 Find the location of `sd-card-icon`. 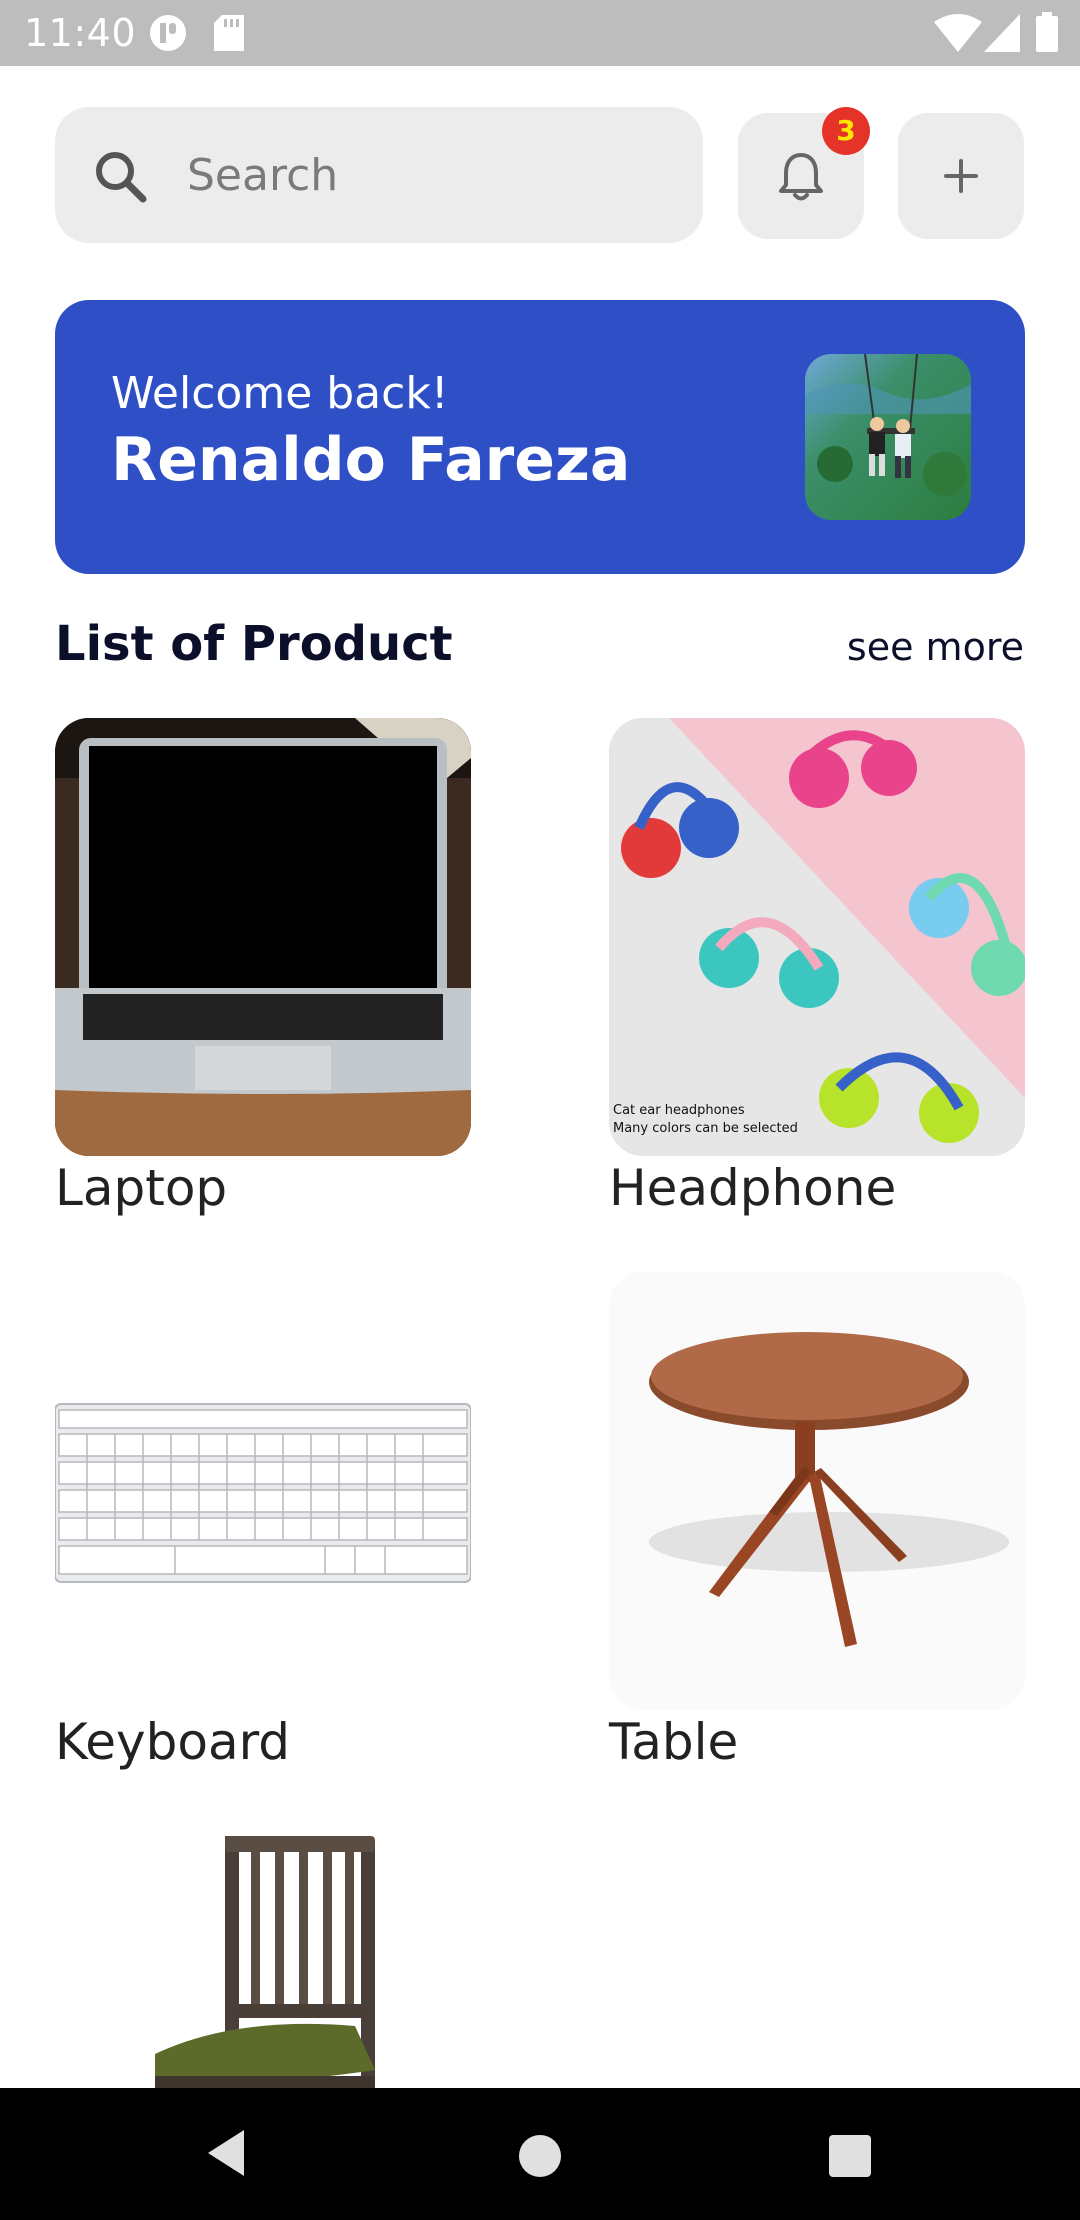

sd-card-icon is located at coordinates (229, 35).